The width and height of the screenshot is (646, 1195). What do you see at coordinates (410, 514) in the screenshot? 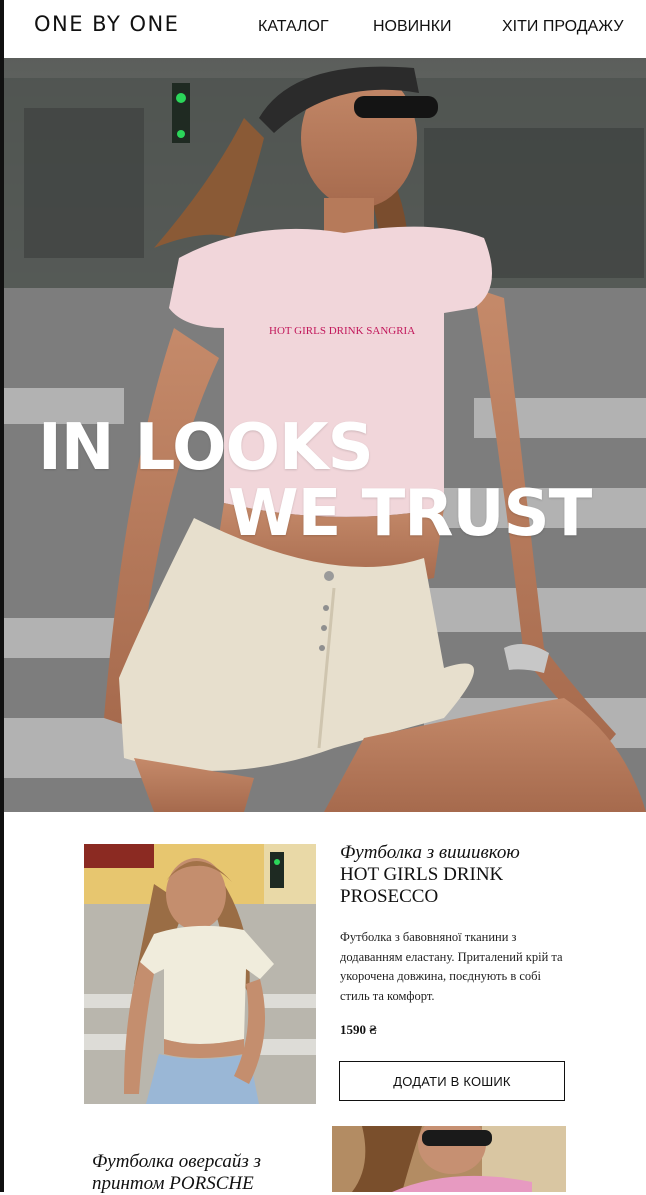
I see `hero-headline-line2: WE TRUST` at bounding box center [410, 514].